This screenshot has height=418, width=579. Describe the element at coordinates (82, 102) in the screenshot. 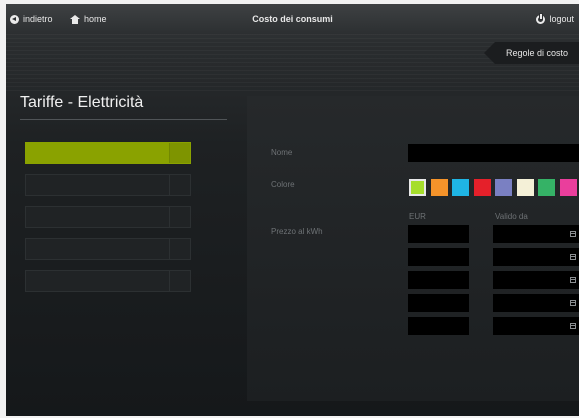

I see `section-title: Tariffe - Elettricità` at that location.